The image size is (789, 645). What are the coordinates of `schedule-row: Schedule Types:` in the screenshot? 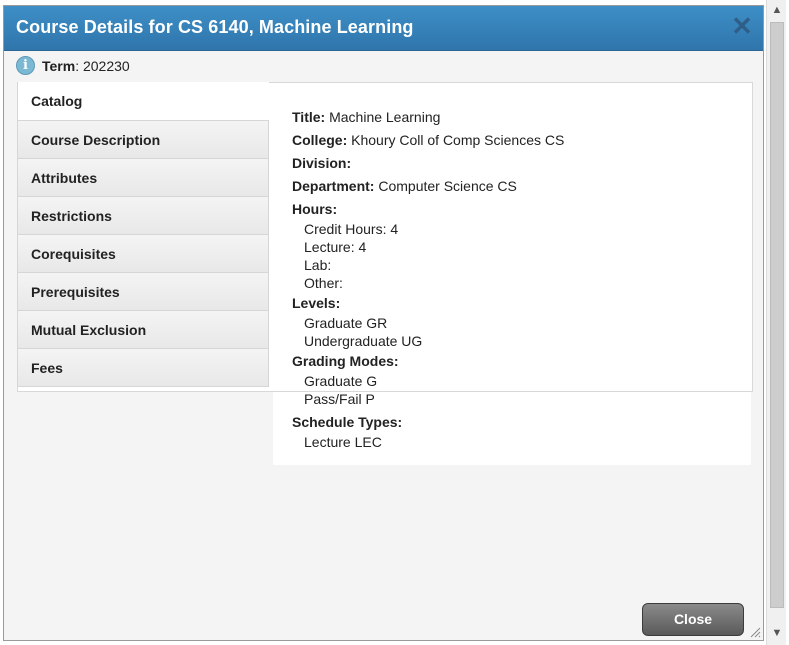 It's located at (428, 422).